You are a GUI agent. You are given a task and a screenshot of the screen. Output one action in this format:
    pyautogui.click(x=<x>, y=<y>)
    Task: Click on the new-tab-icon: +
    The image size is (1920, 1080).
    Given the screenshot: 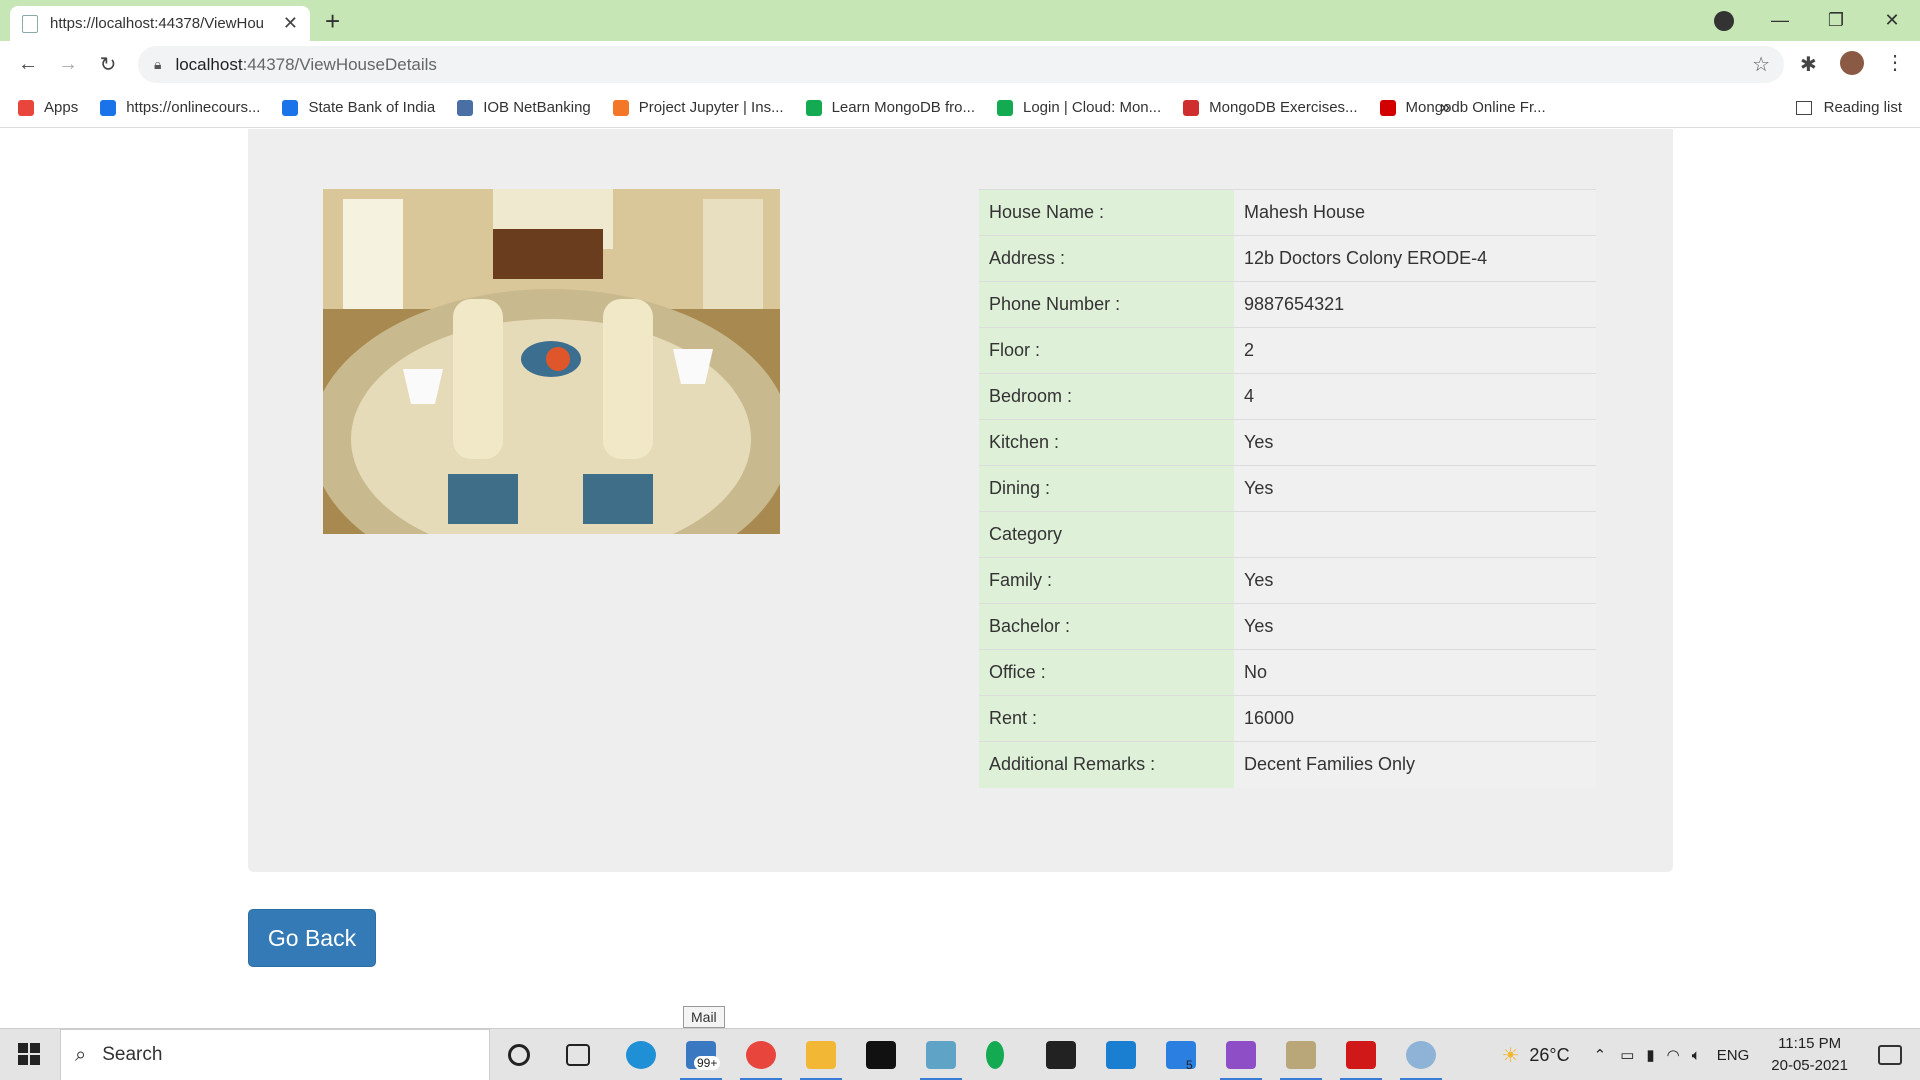 What is the action you would take?
    pyautogui.click(x=332, y=21)
    